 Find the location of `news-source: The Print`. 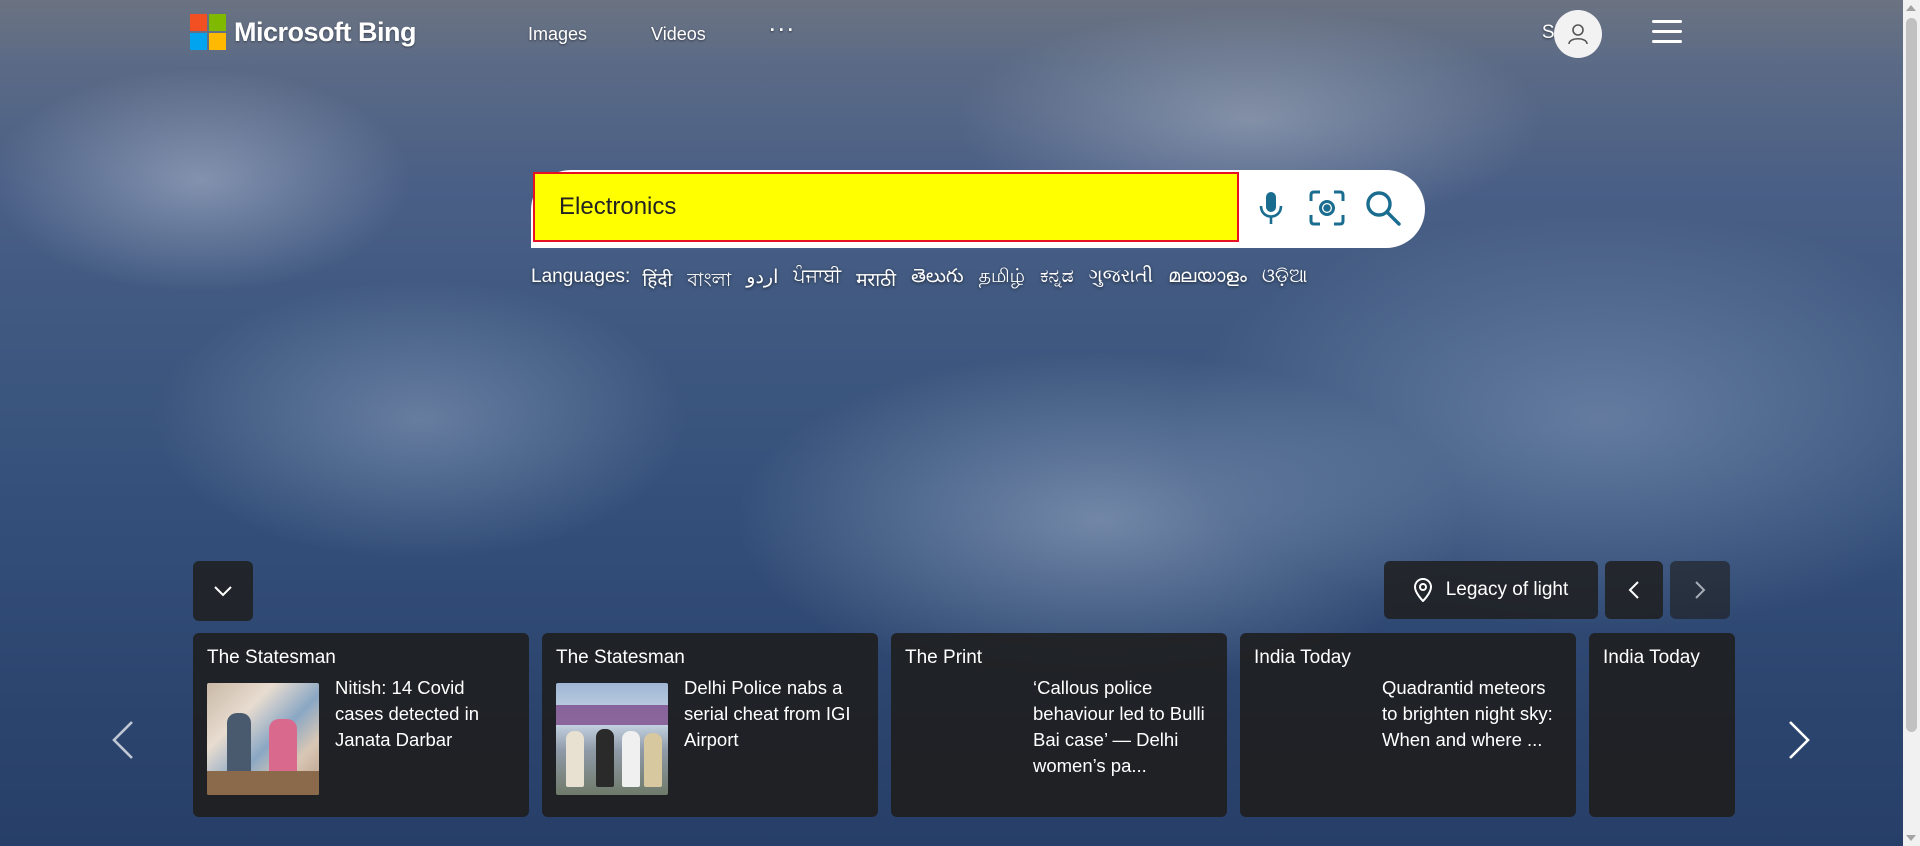

news-source: The Print is located at coordinates (944, 657).